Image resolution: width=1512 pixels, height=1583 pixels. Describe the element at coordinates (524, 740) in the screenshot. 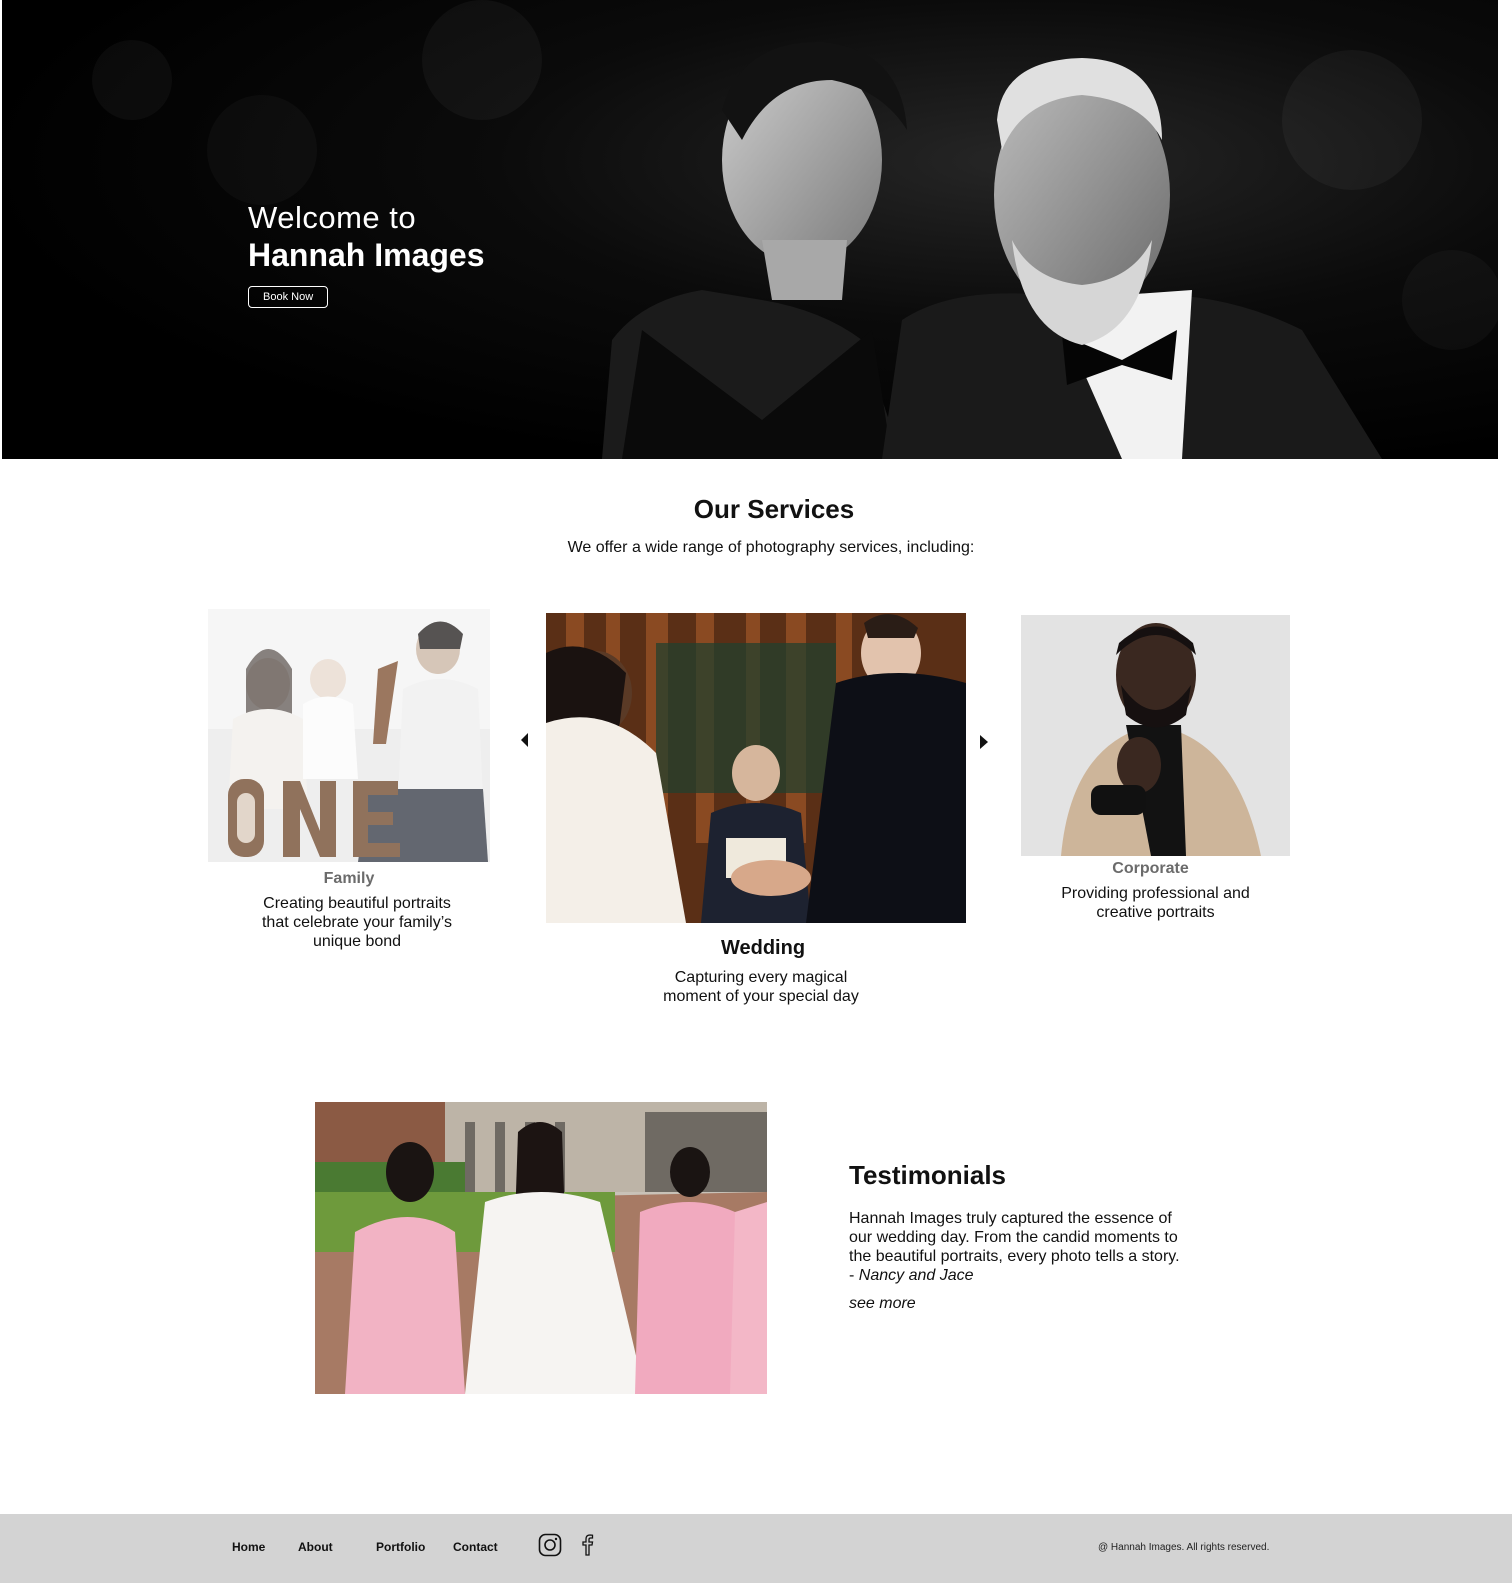

I see `carousel-prev-icon` at that location.